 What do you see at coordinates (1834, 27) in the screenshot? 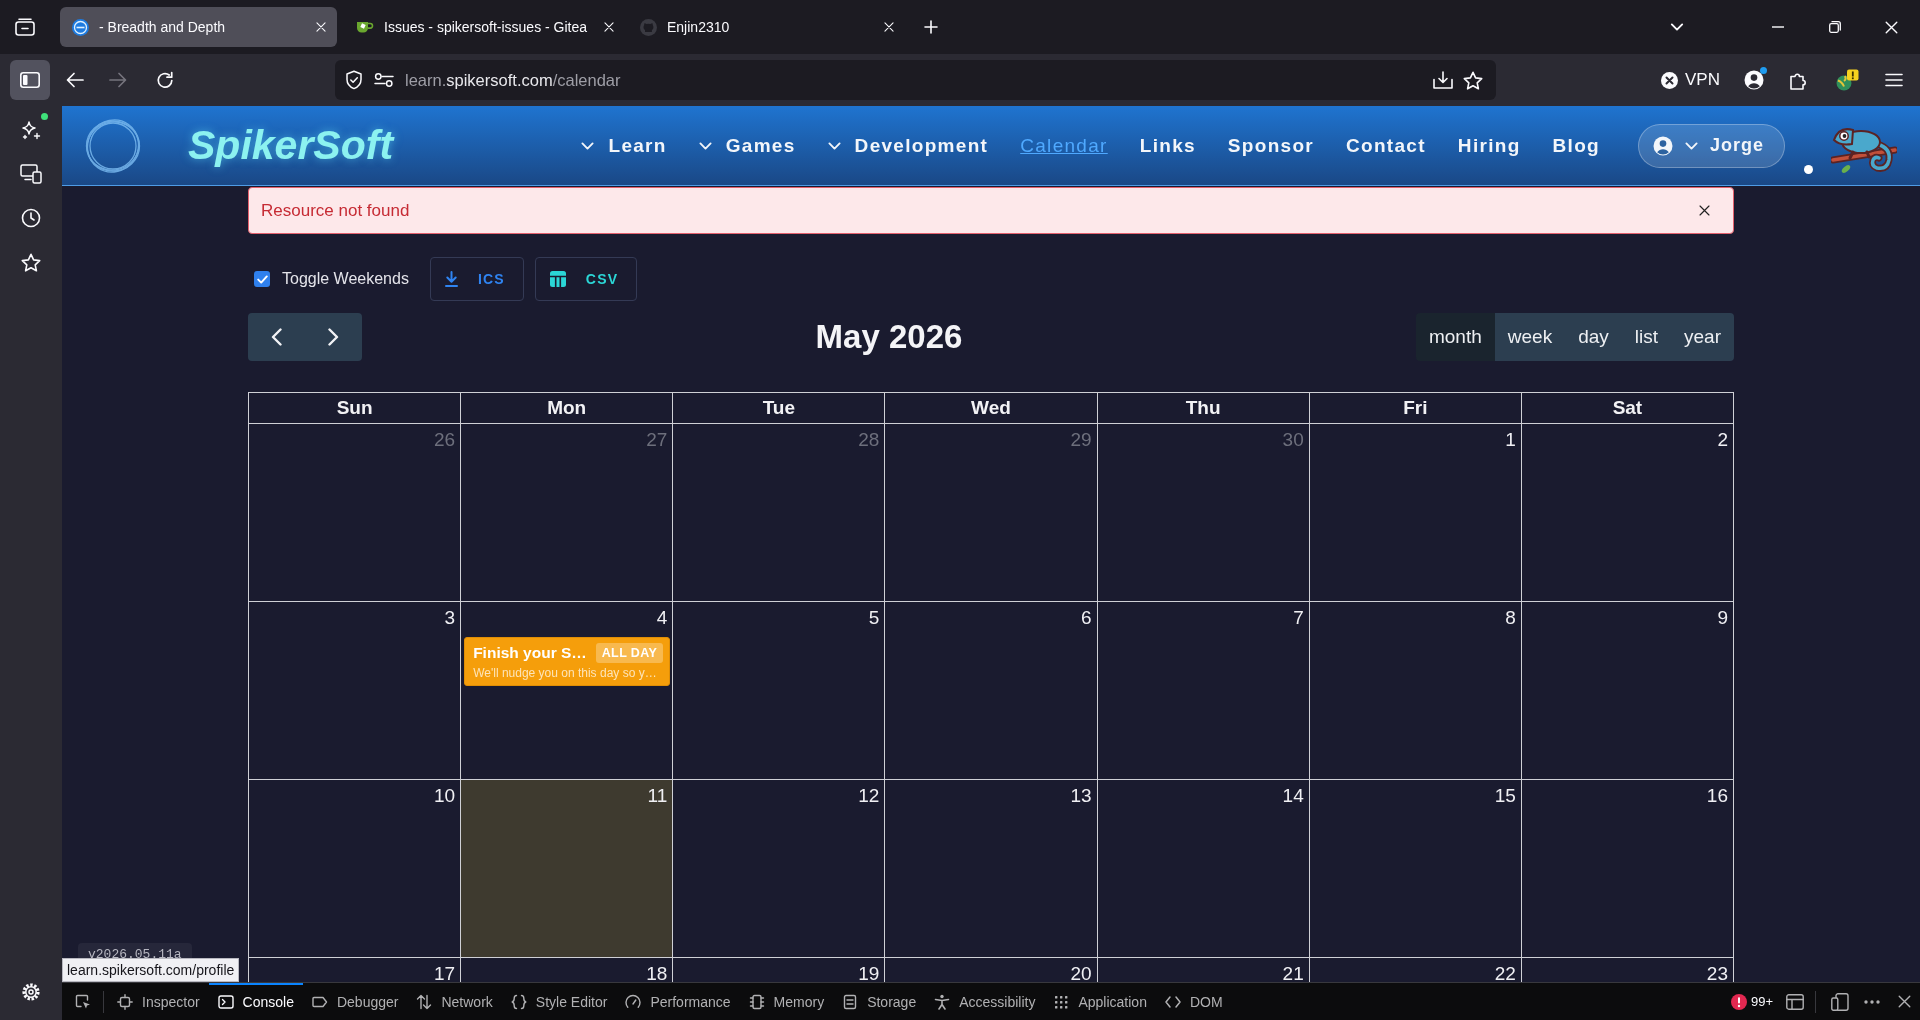
I see `restore-icon` at bounding box center [1834, 27].